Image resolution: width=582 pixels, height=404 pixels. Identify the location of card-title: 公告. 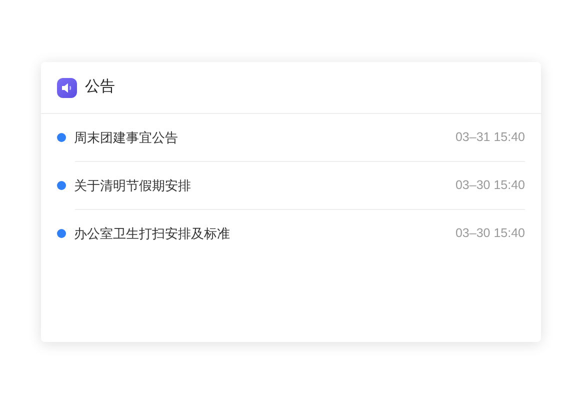
(100, 87).